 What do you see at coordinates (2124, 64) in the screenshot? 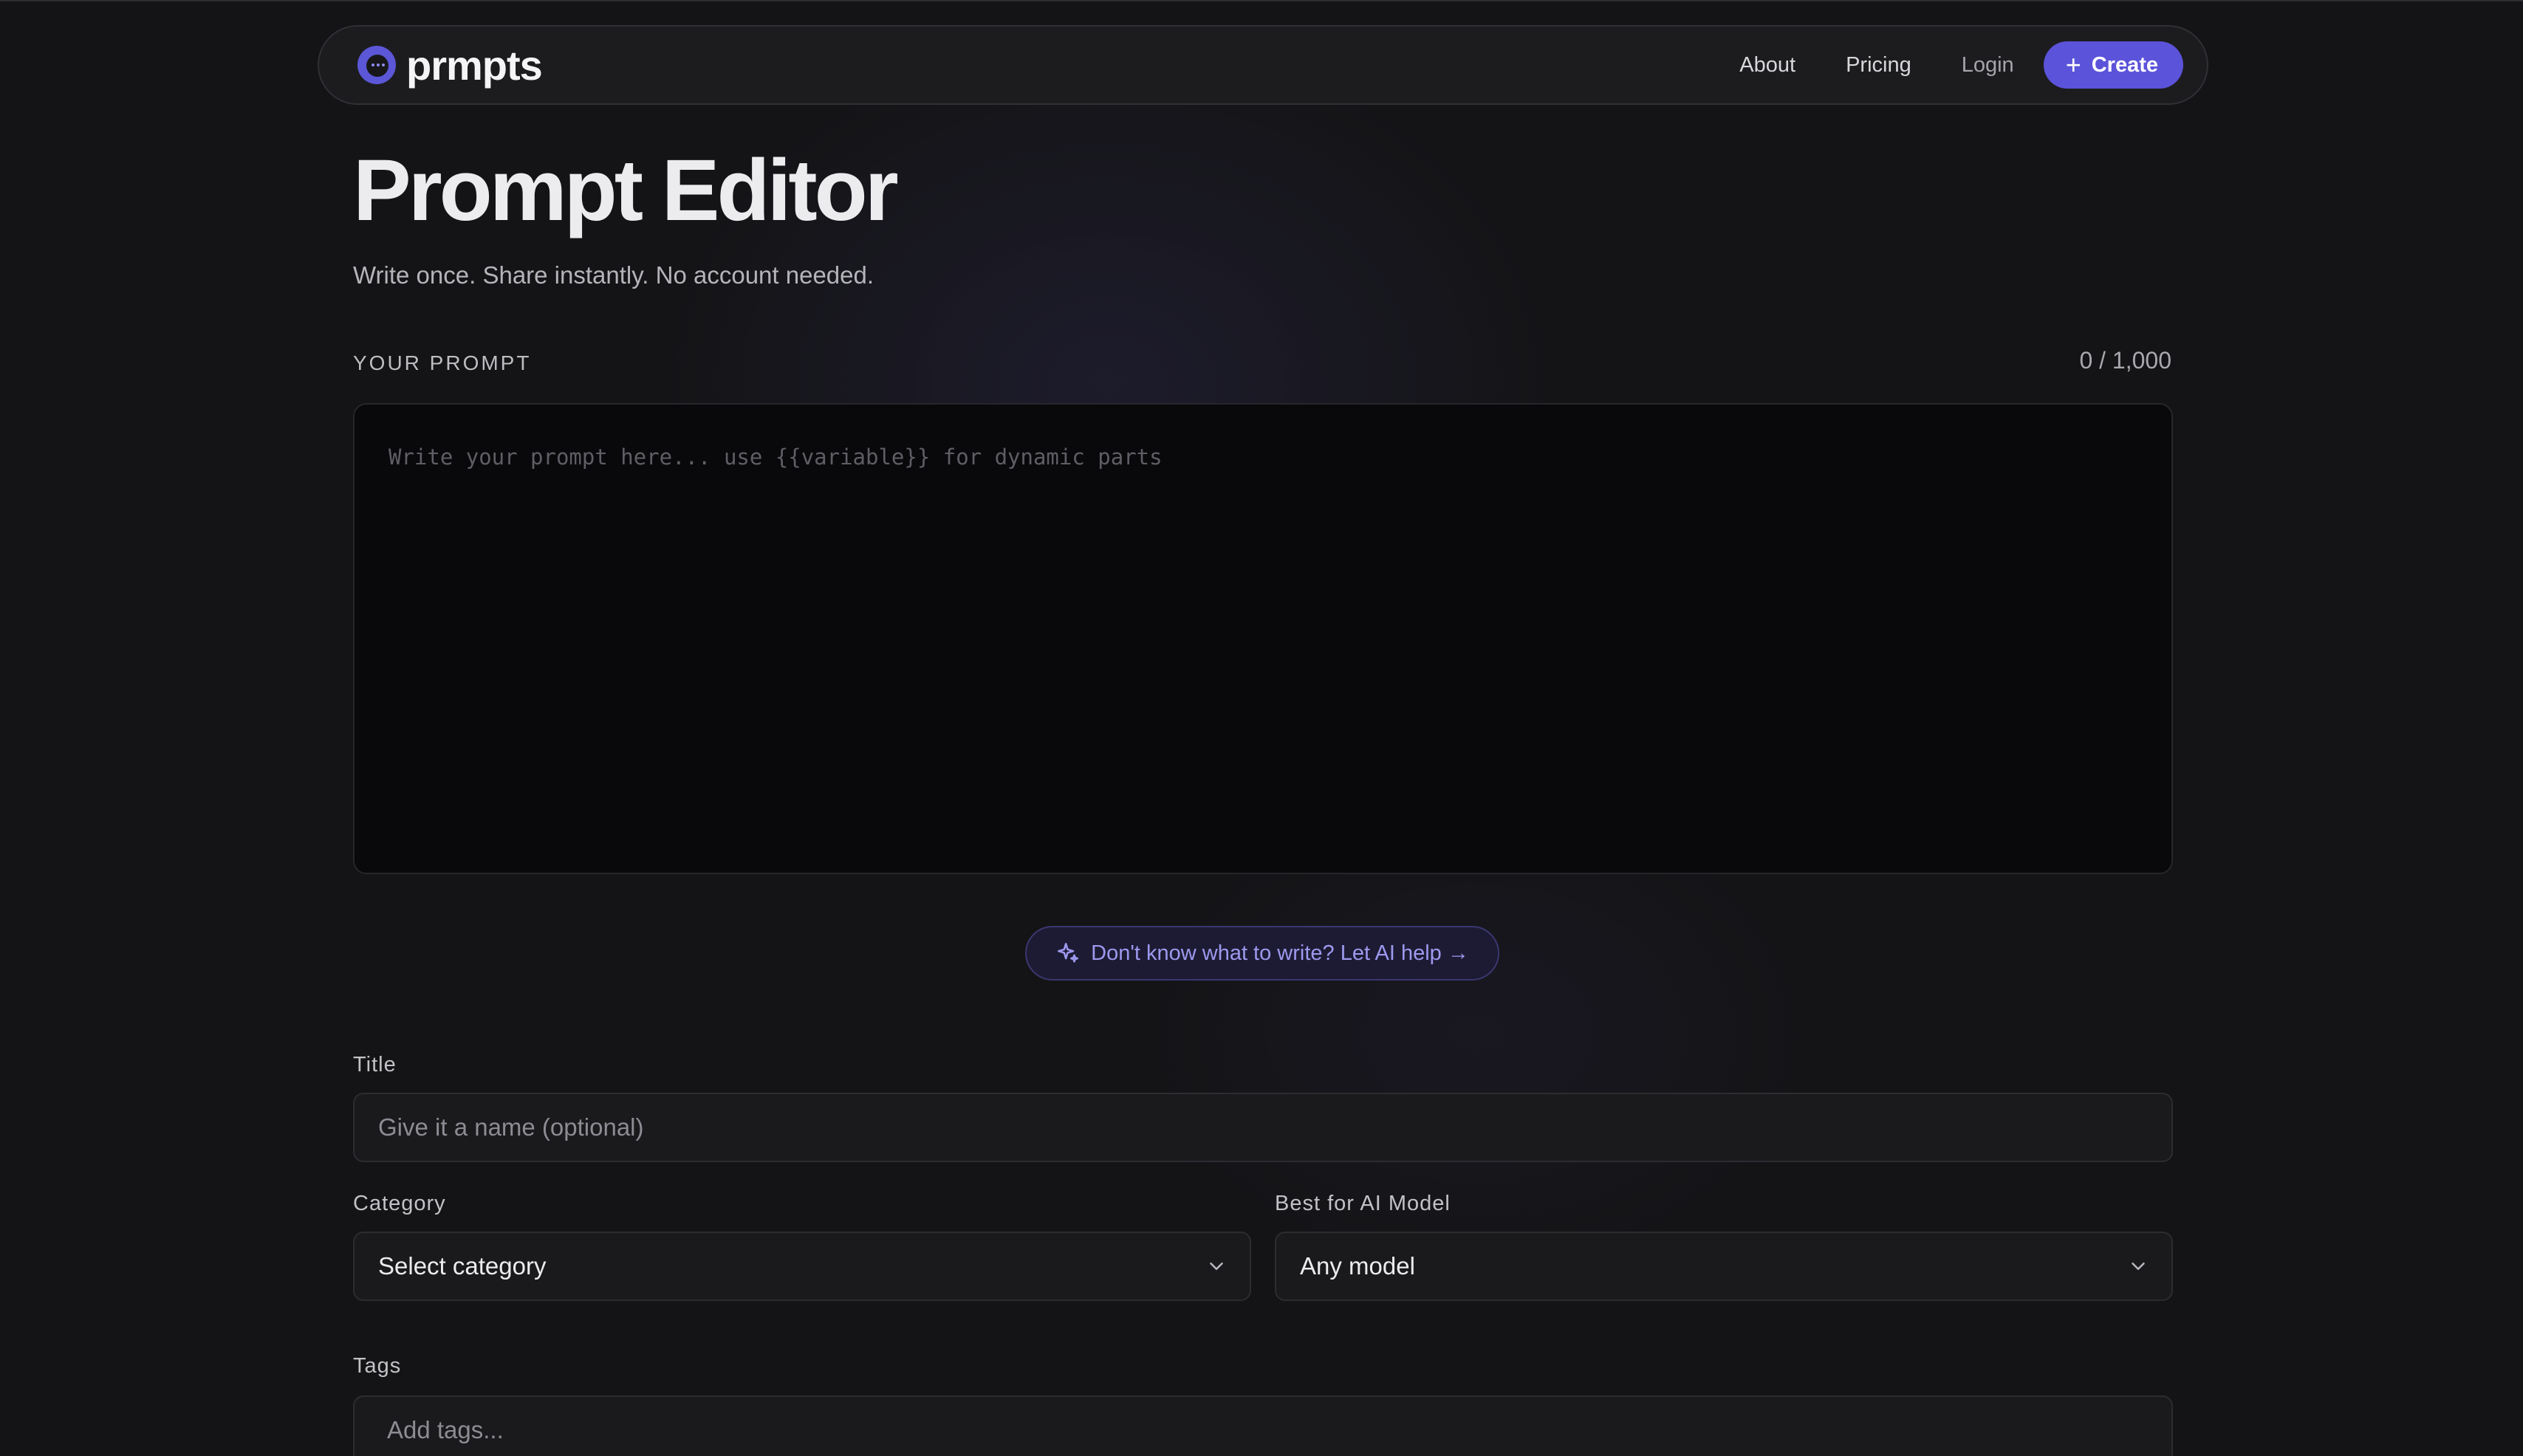
I see `create-button-label: Create` at bounding box center [2124, 64].